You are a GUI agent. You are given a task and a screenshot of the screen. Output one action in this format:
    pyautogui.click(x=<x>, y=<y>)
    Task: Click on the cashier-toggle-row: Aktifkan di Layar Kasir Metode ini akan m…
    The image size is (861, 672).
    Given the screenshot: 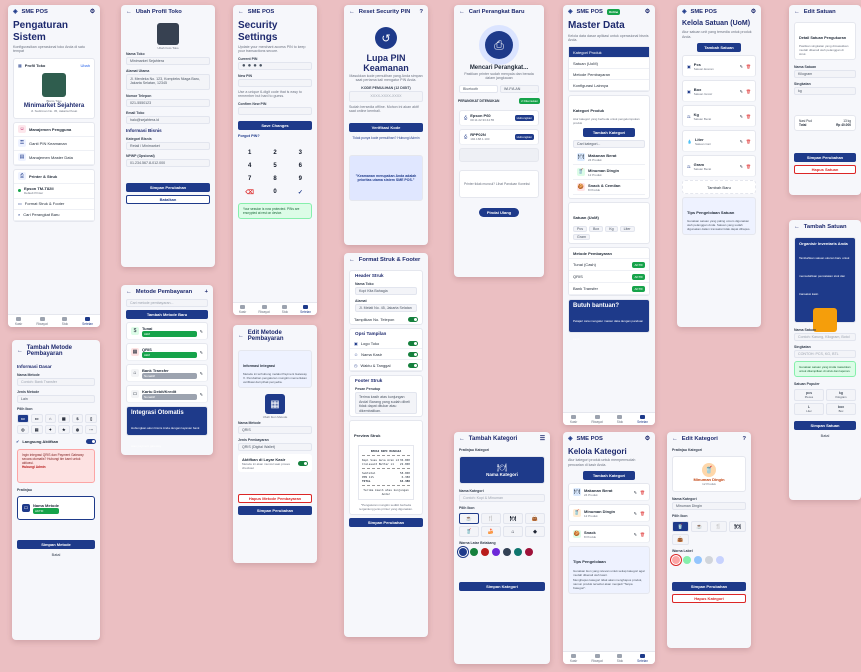 What is the action you would take?
    pyautogui.click(x=275, y=463)
    